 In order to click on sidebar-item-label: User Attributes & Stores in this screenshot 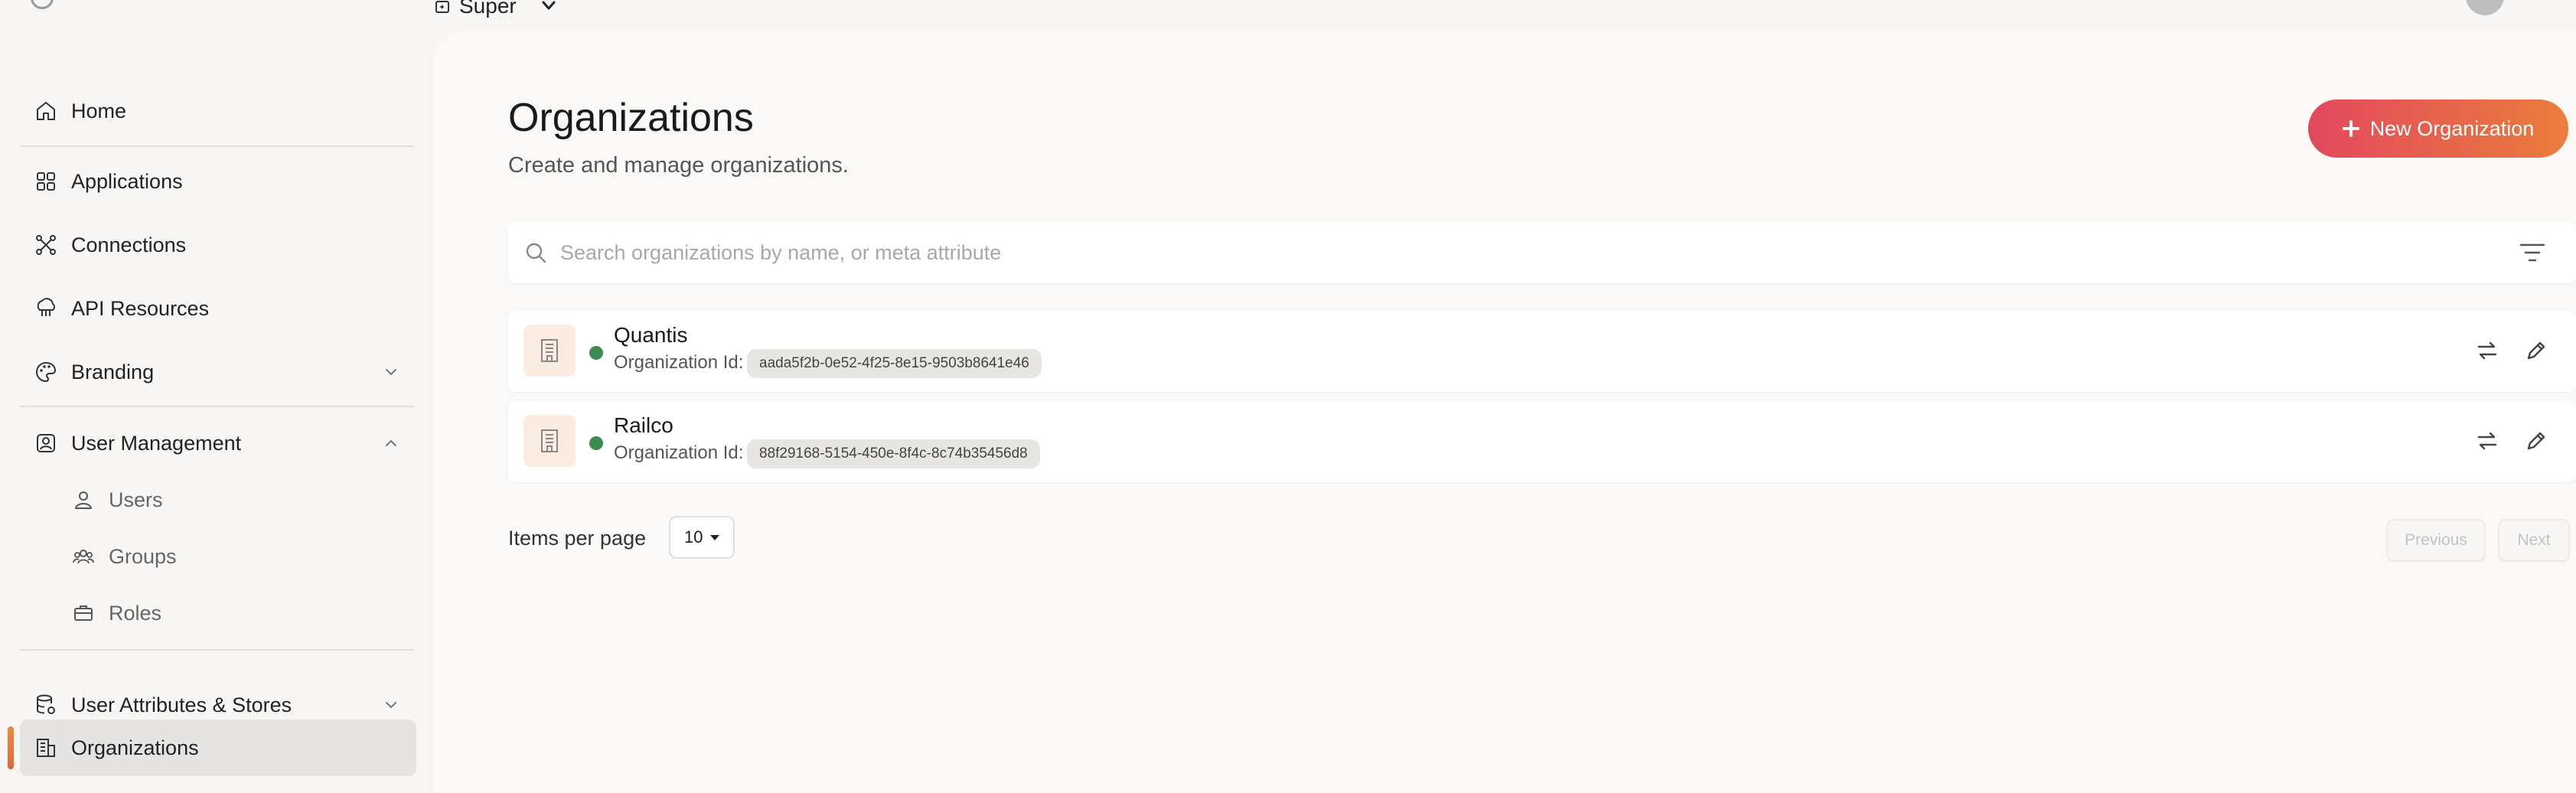, I will do `click(181, 704)`.